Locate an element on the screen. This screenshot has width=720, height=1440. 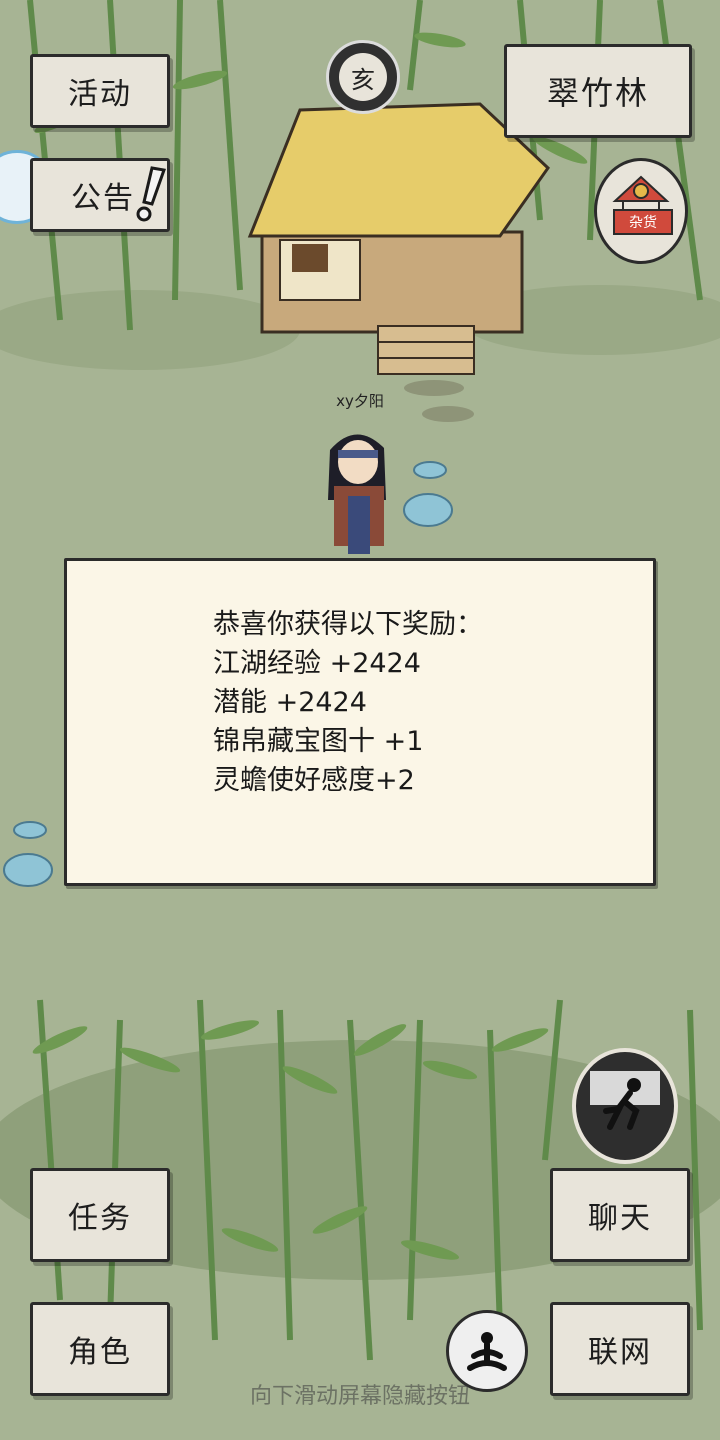
run-icon is located at coordinates (625, 1106).